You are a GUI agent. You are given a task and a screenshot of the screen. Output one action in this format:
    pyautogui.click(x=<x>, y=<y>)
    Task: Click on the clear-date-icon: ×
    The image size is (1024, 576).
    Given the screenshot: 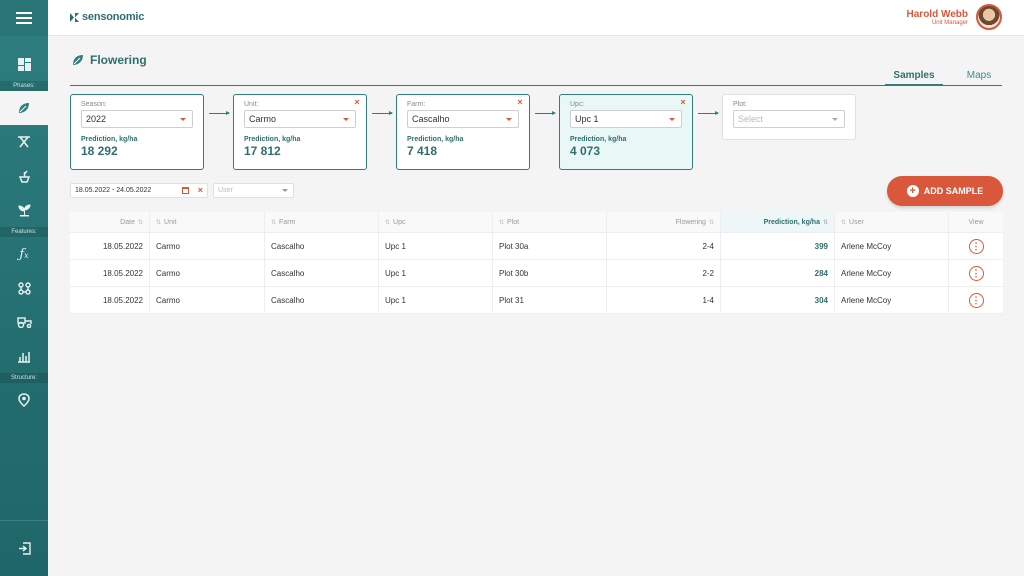 What is the action you would take?
    pyautogui.click(x=200, y=190)
    